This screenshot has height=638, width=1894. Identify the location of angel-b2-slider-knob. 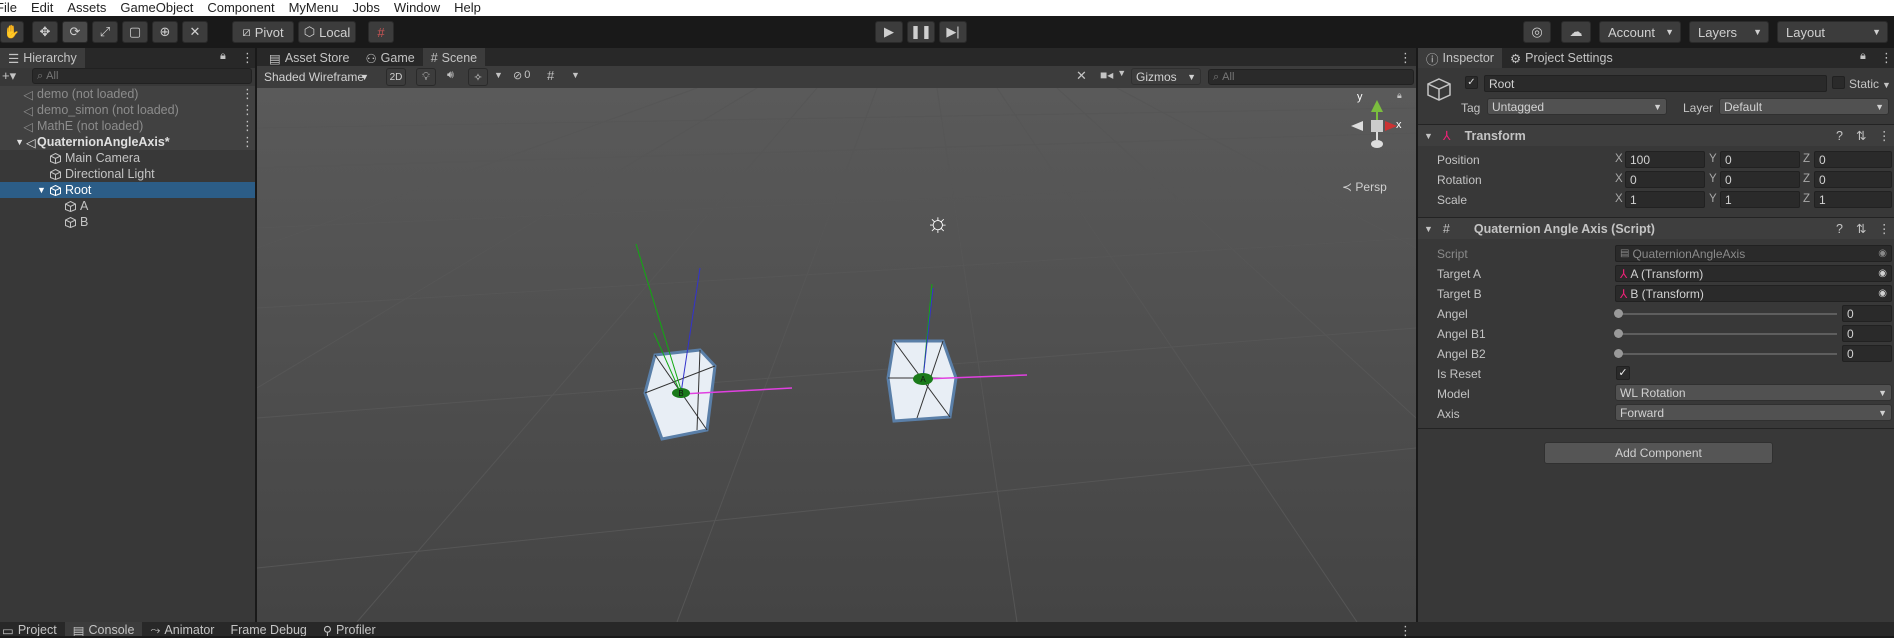
(1618, 353).